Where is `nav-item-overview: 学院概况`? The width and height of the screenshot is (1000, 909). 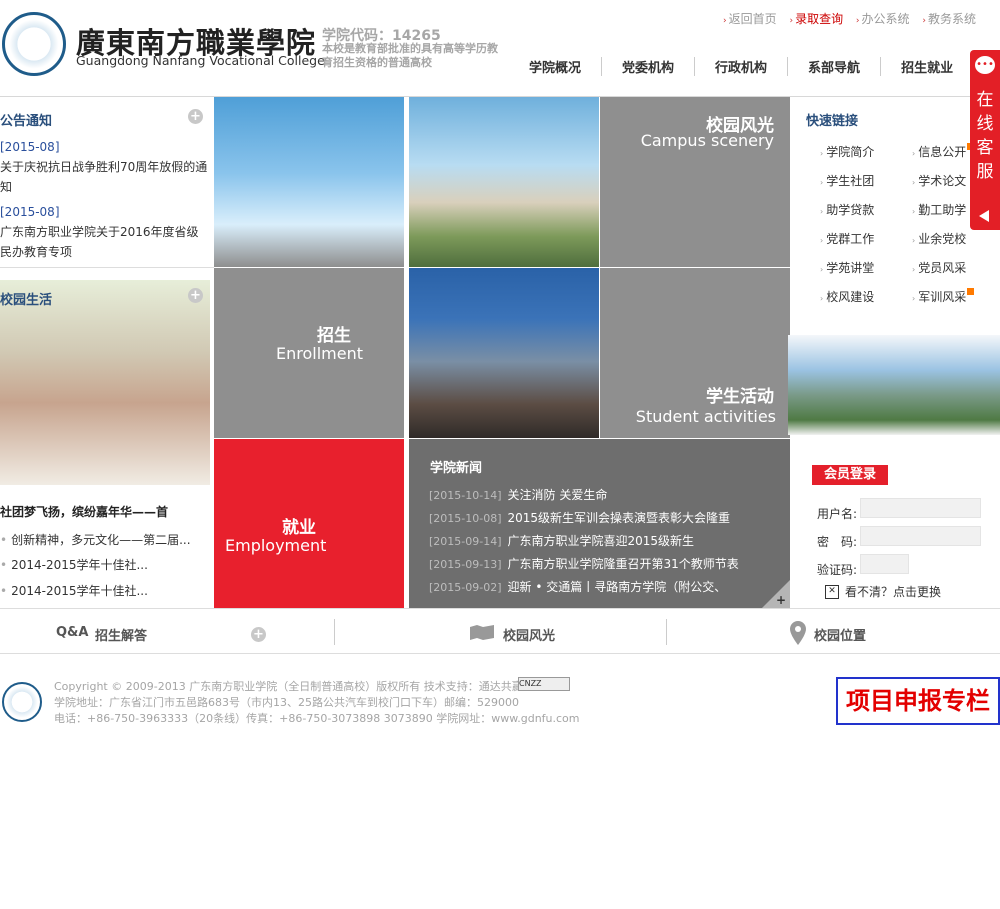
nav-item-overview: 学院概况 is located at coordinates (555, 66).